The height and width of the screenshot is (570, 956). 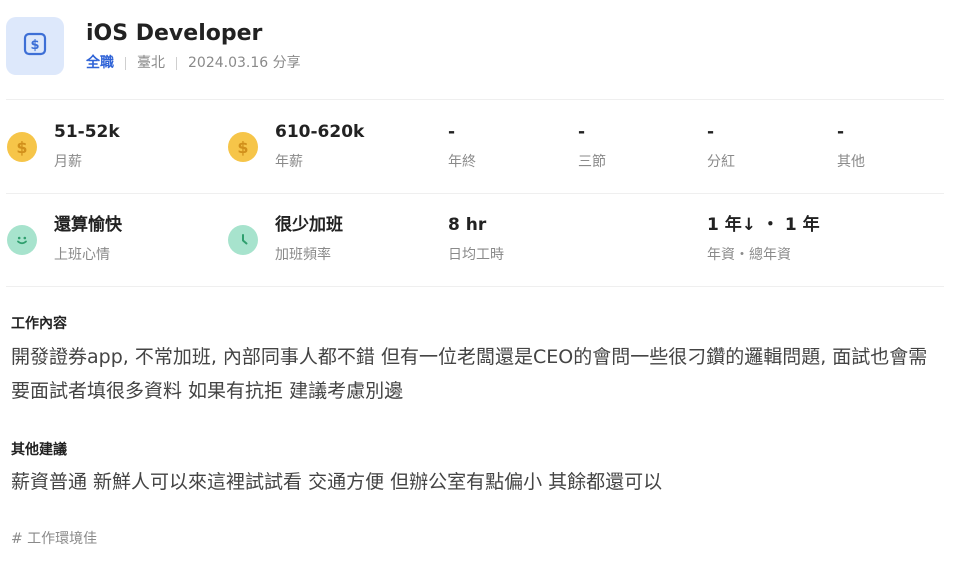 What do you see at coordinates (151, 63) in the screenshot?
I see `job-location: 臺北` at bounding box center [151, 63].